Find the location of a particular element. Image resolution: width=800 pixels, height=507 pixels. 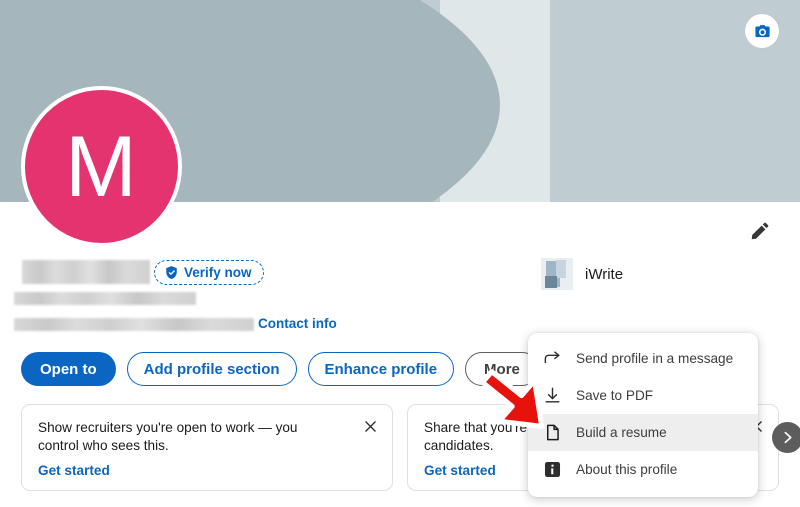

verify-now-button: Verify now is located at coordinates (209, 272).